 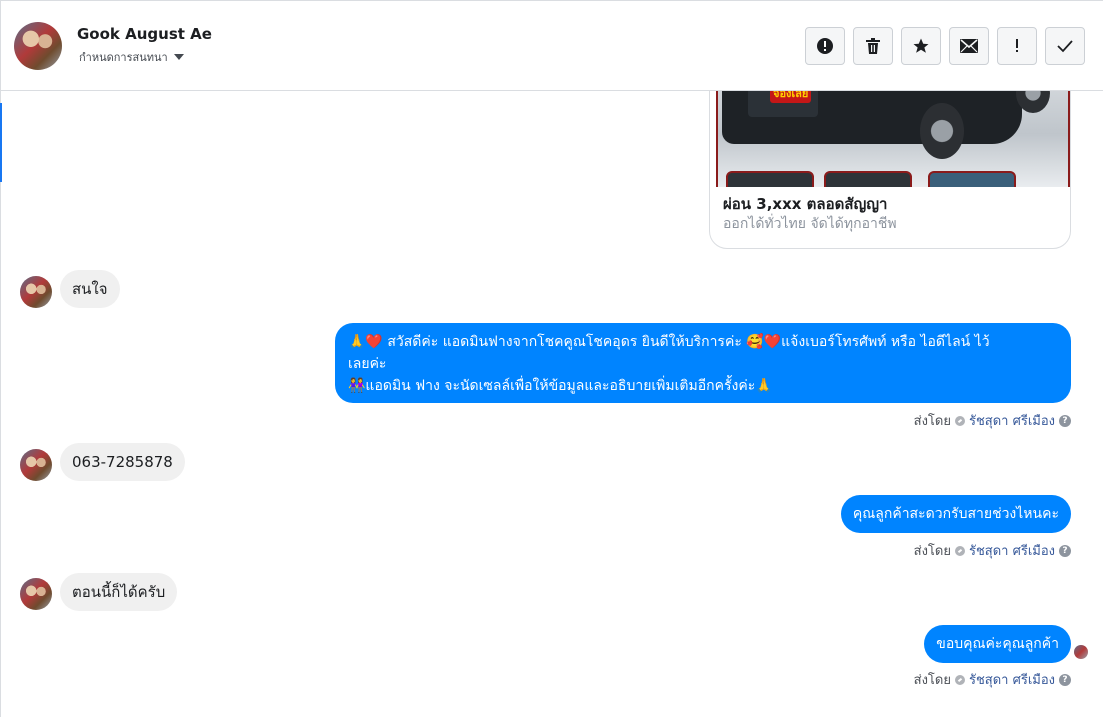 I want to click on done-button, so click(x=1065, y=46).